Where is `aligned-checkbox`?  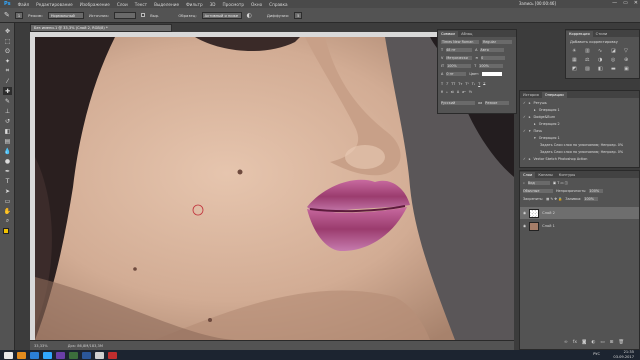
aligned-checkbox is located at coordinates (143, 15).